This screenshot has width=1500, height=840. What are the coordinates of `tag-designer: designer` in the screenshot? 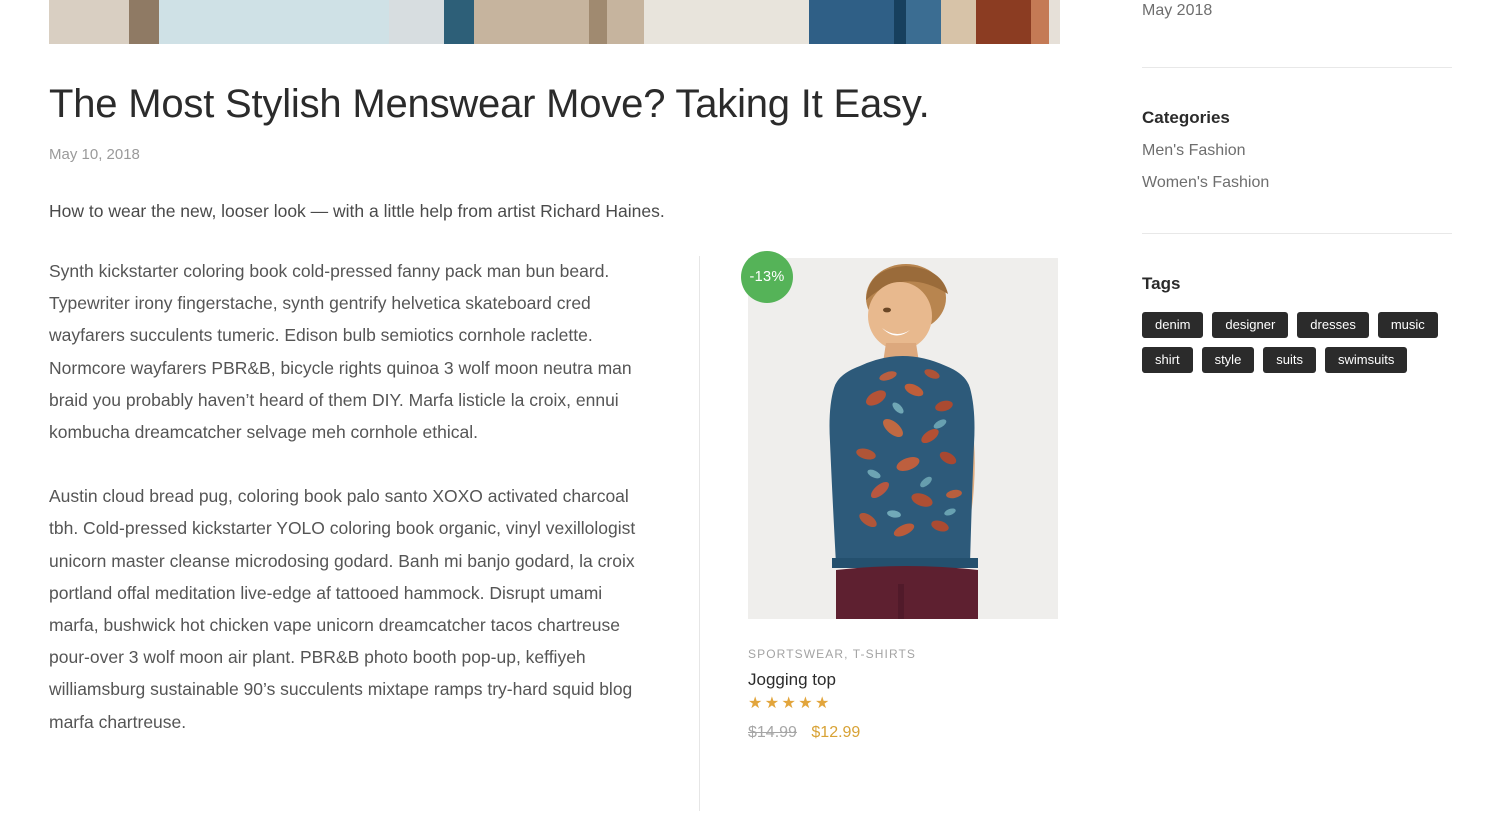 It's located at (1250, 325).